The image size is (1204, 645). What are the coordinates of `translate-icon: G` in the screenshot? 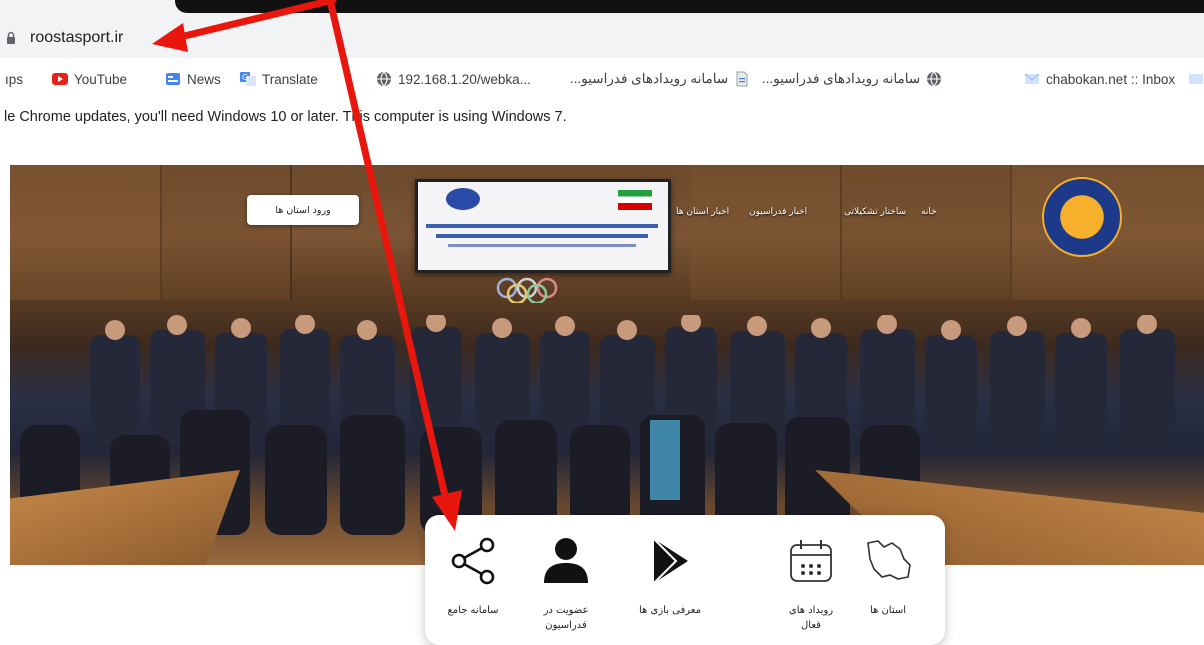 It's located at (248, 79).